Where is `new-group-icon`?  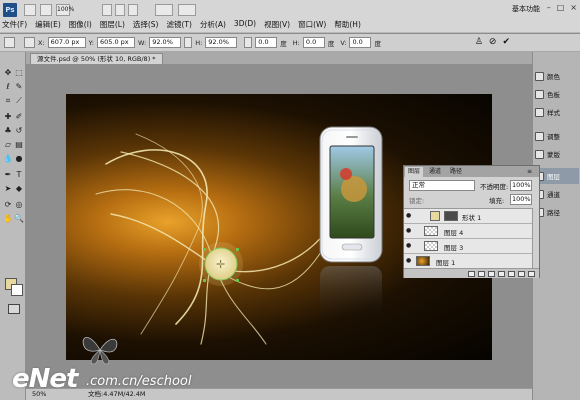 new-group-icon is located at coordinates (511, 273).